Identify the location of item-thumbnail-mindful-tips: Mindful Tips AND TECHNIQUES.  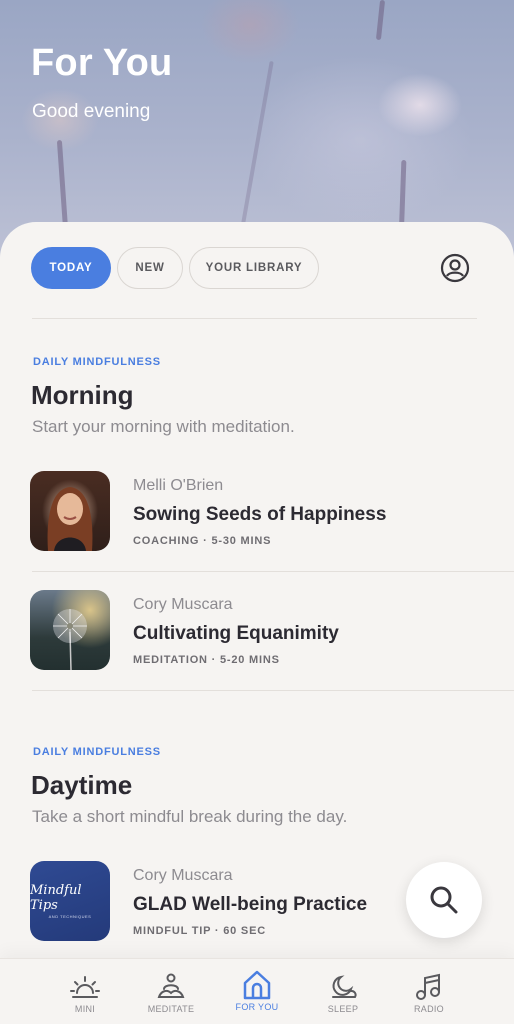
(70, 901).